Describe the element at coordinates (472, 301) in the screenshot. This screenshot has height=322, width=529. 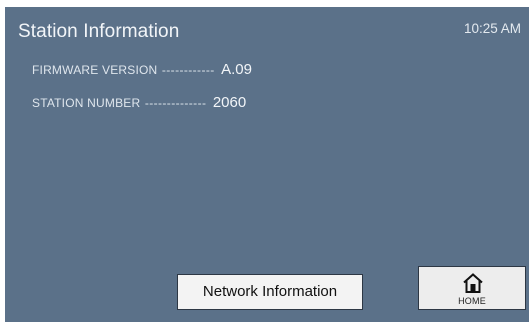
I see `home-button-label: HOME` at that location.